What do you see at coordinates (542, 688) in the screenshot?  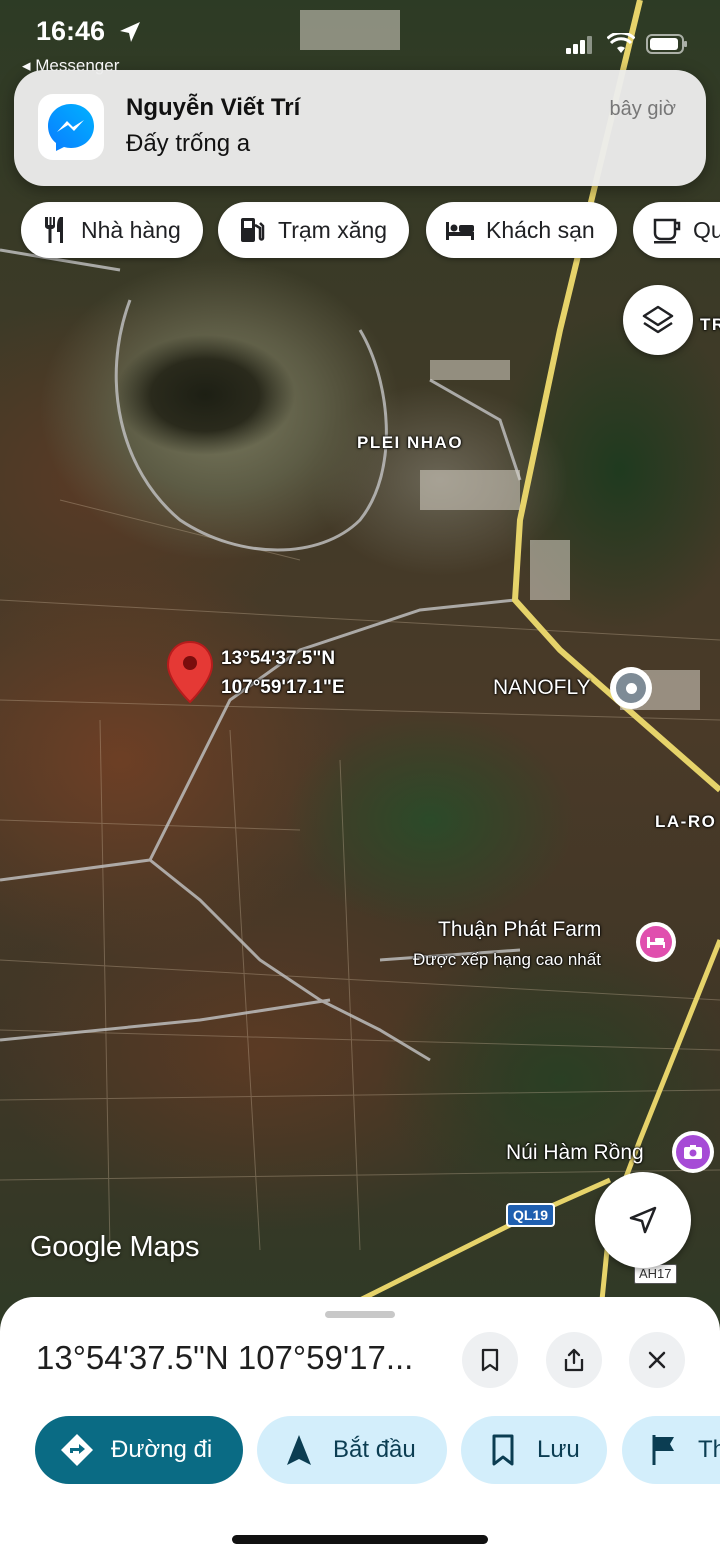 I see `map-label-nanofly: NANOFLY` at bounding box center [542, 688].